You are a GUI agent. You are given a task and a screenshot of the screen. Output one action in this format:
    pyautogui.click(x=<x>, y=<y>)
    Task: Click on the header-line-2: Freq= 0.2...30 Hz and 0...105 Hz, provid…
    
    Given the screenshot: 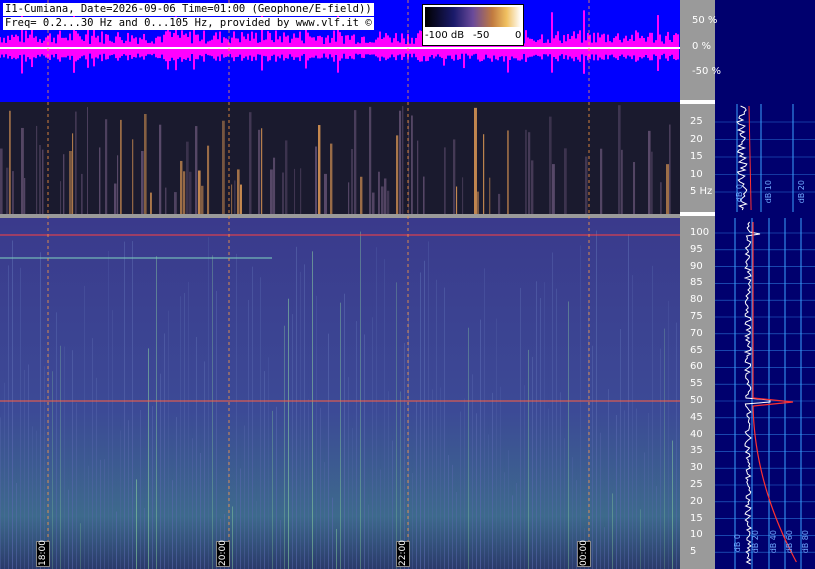 What is the action you would take?
    pyautogui.click(x=188, y=23)
    